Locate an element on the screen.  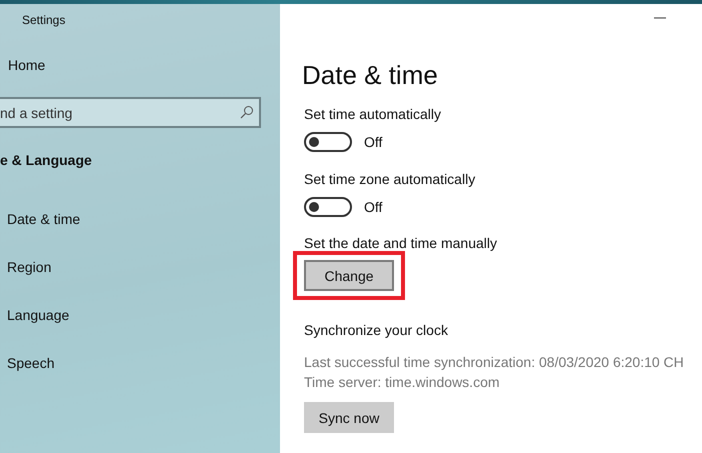
search-icon is located at coordinates (247, 112).